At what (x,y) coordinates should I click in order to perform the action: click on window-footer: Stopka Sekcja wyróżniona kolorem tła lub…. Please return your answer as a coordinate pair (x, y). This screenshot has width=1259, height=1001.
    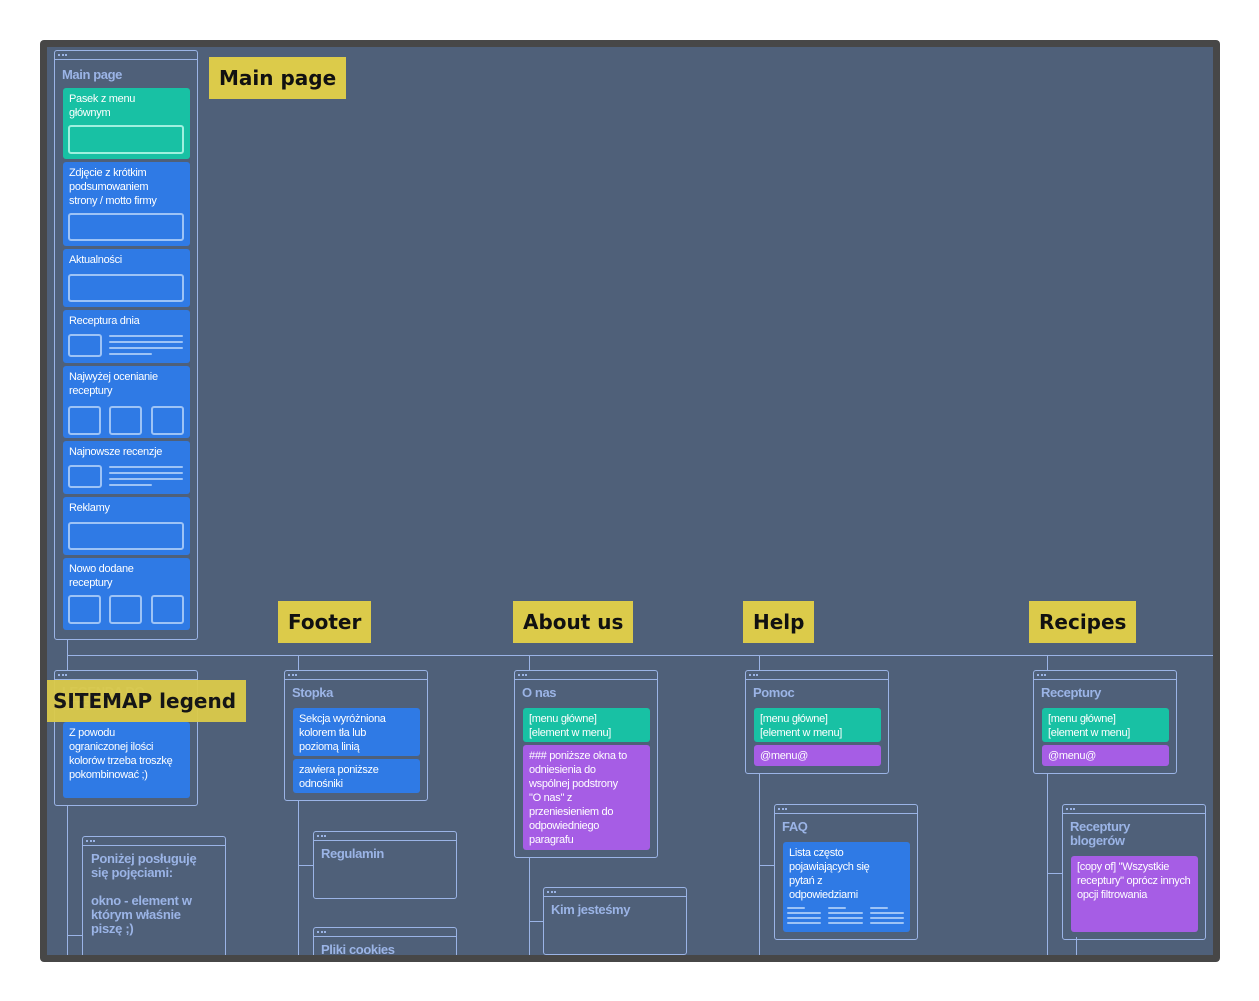
    Looking at the image, I should click on (356, 735).